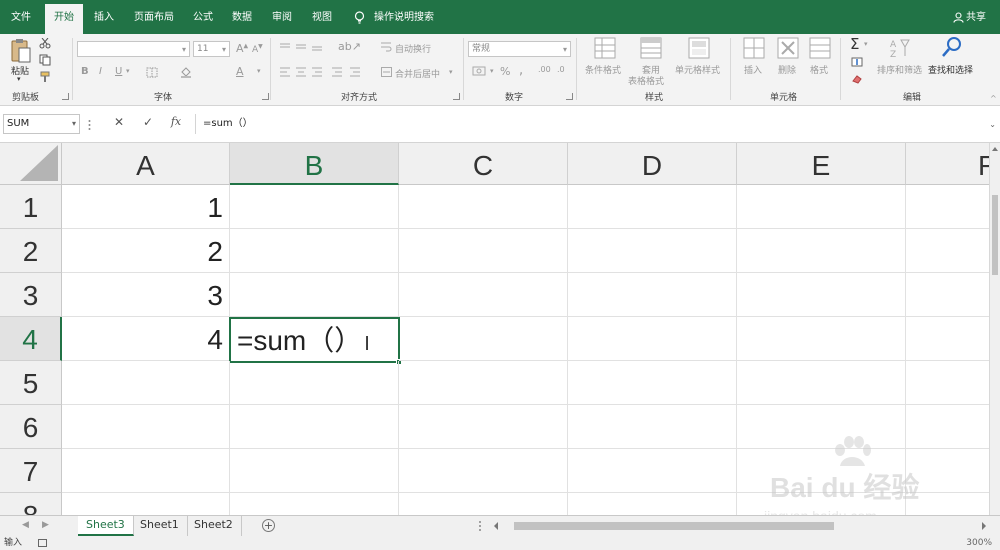  What do you see at coordinates (314, 471) in the screenshot?
I see `cell-b7` at bounding box center [314, 471].